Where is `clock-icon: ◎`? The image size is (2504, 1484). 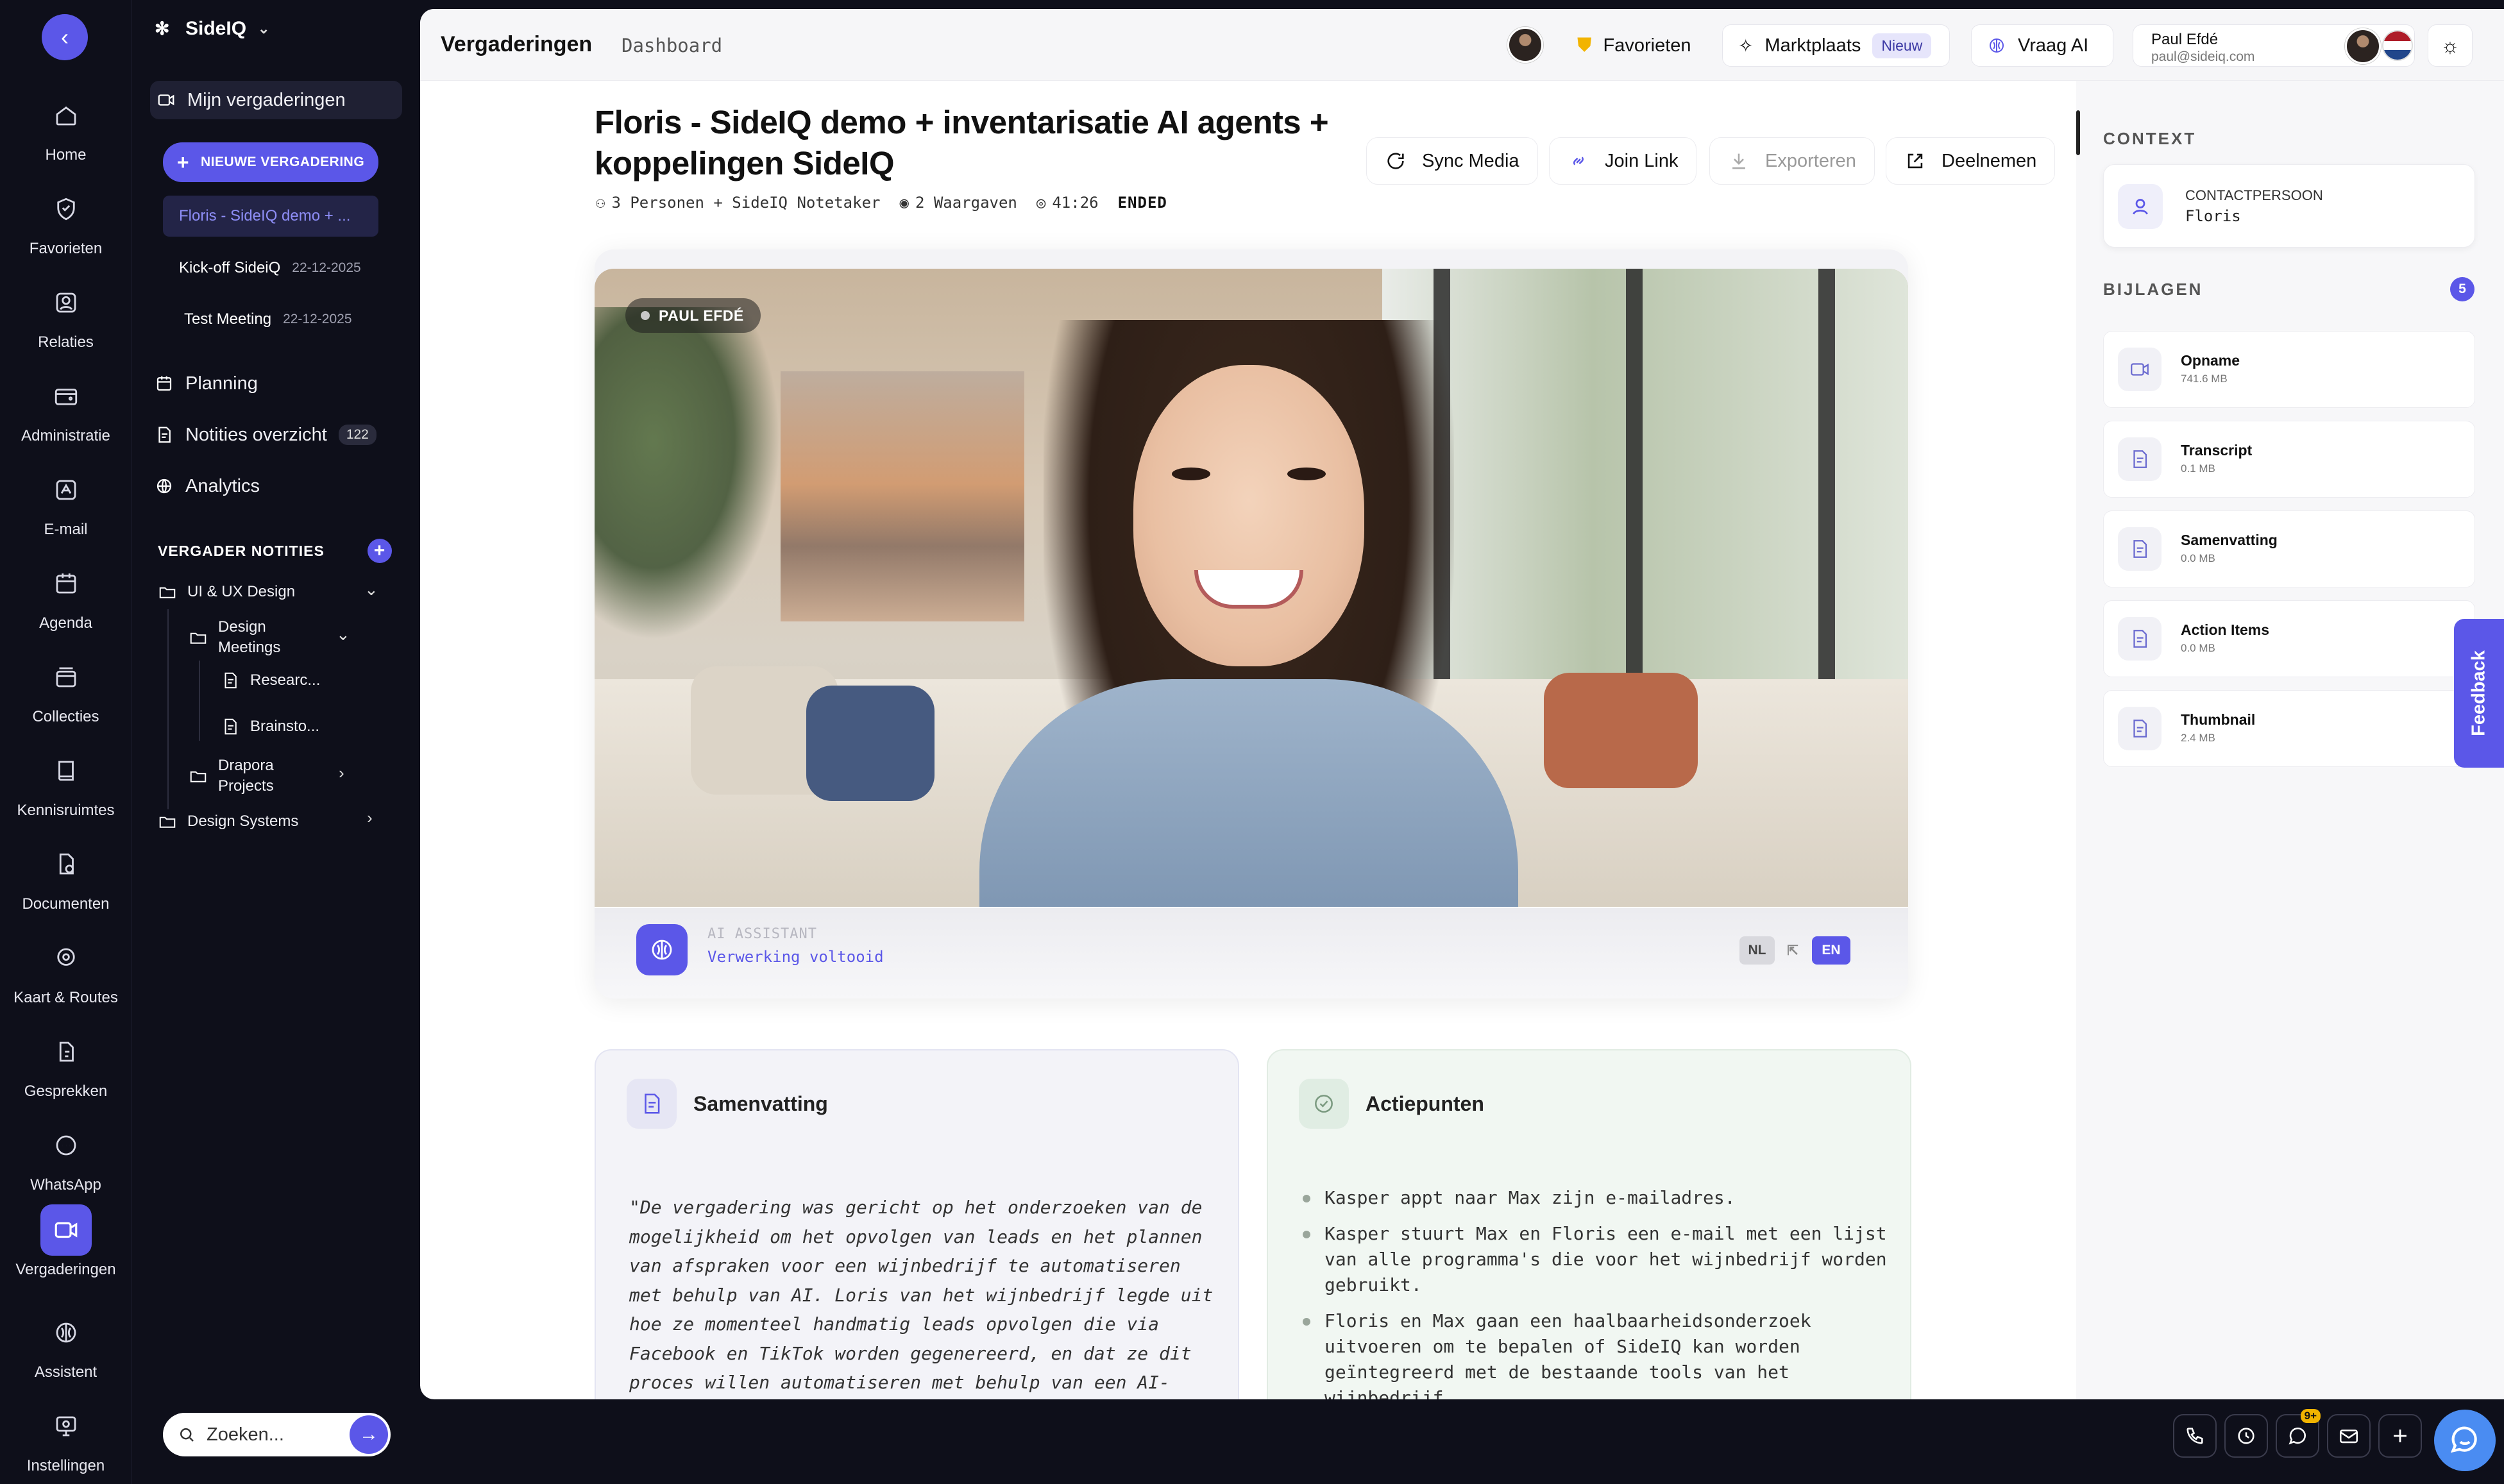 clock-icon: ◎ is located at coordinates (1041, 203).